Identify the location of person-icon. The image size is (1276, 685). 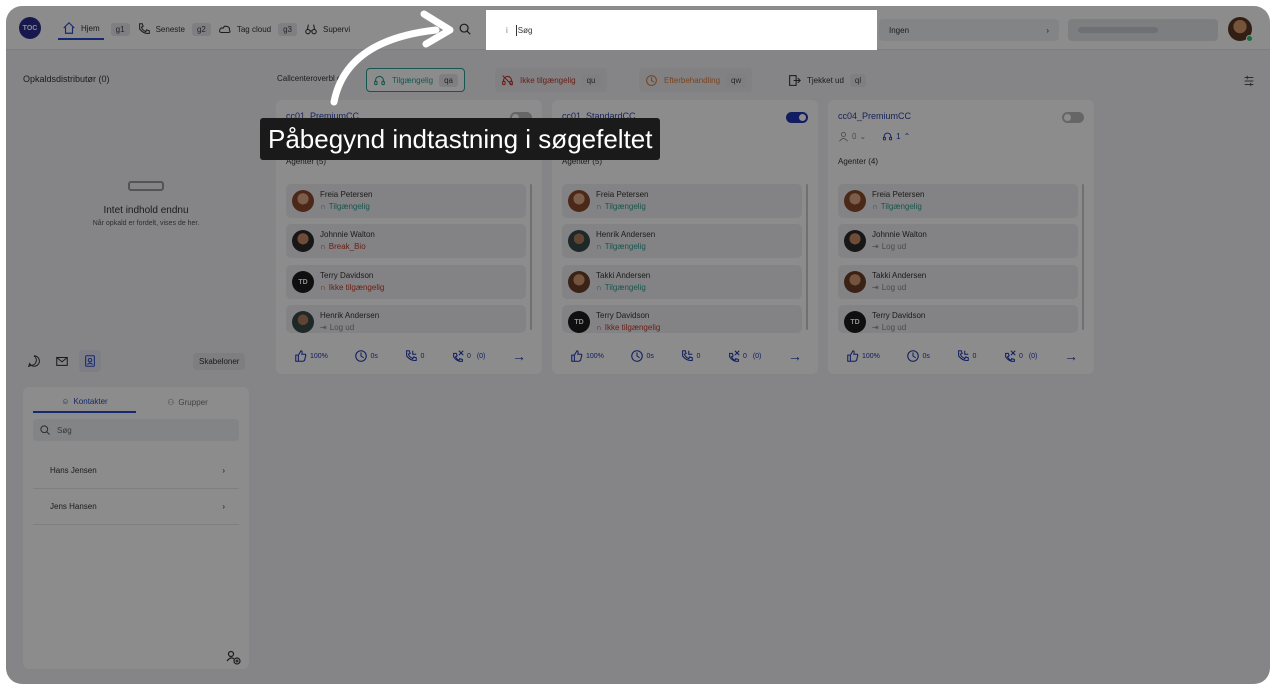
(843, 136).